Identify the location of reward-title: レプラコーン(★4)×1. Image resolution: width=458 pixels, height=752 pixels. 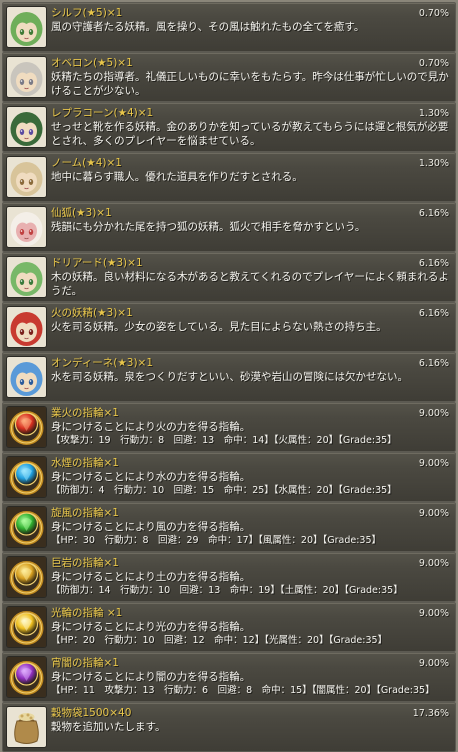
(102, 113).